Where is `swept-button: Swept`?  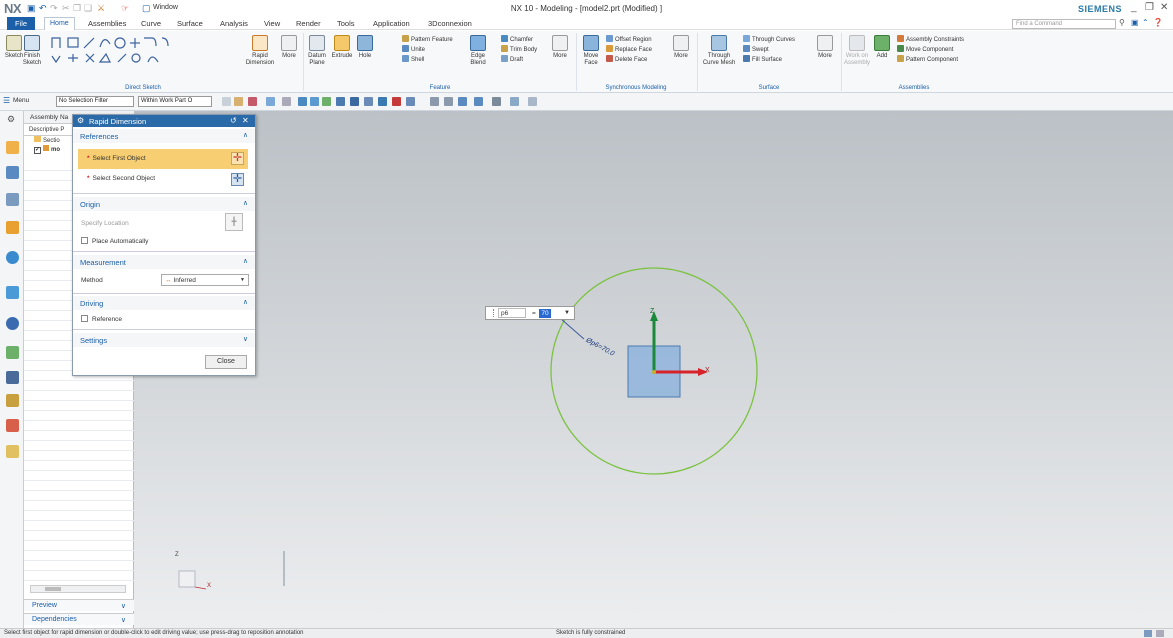
swept-button: Swept is located at coordinates (756, 49).